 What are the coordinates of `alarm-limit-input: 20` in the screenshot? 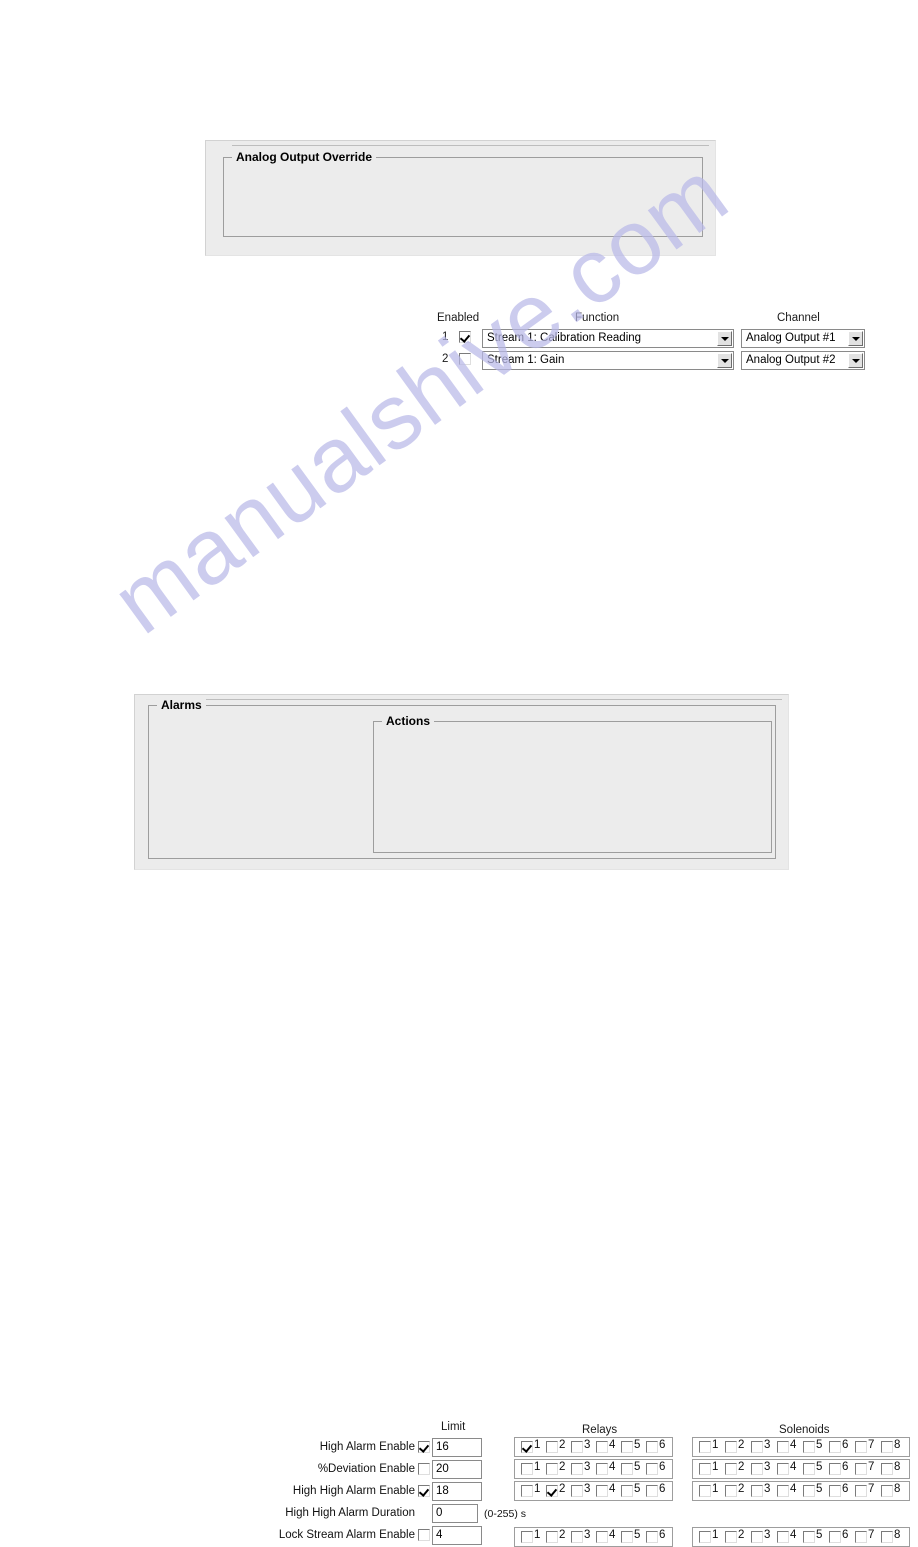 It's located at (457, 1469).